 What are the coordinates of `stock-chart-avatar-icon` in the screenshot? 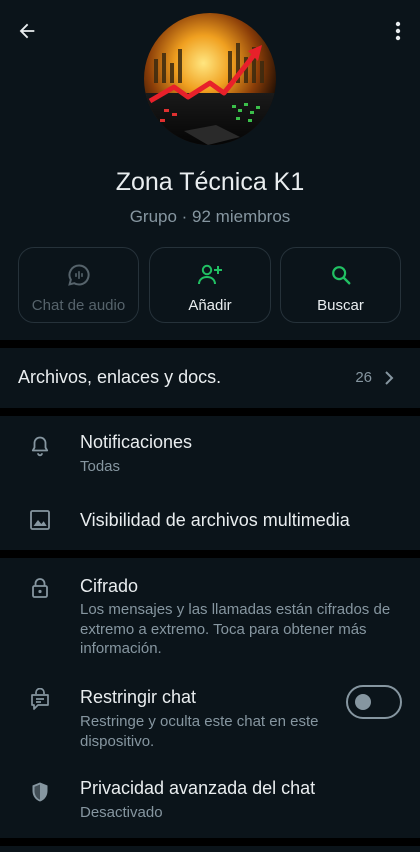 It's located at (210, 79).